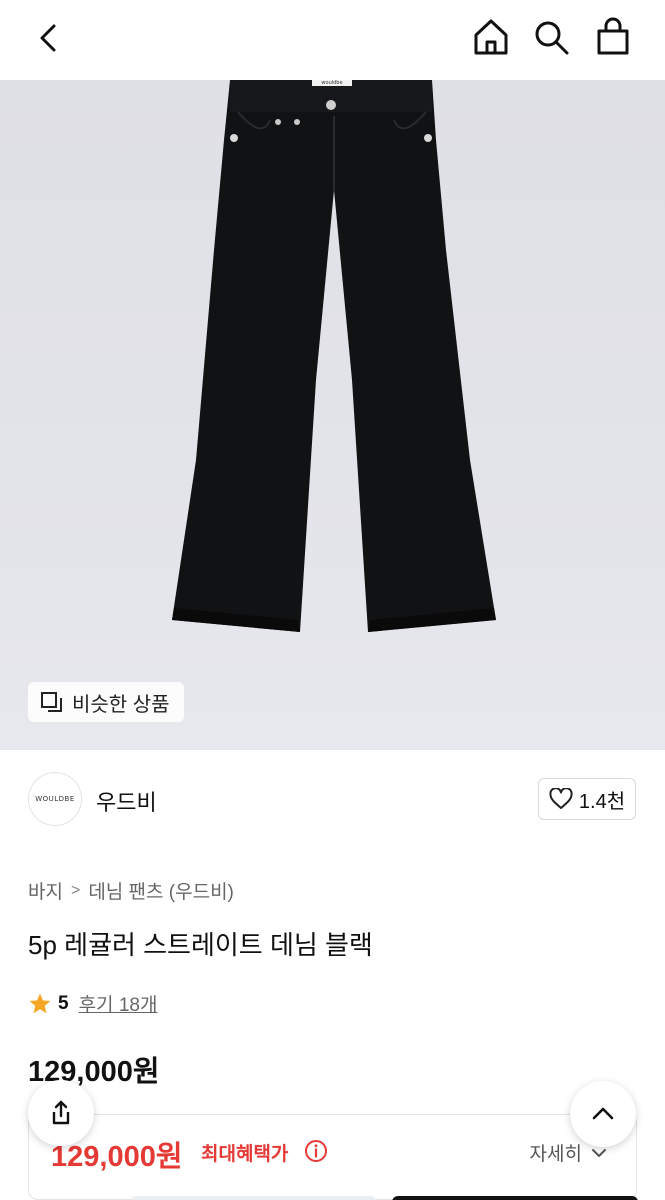  I want to click on share-icon, so click(61, 1112).